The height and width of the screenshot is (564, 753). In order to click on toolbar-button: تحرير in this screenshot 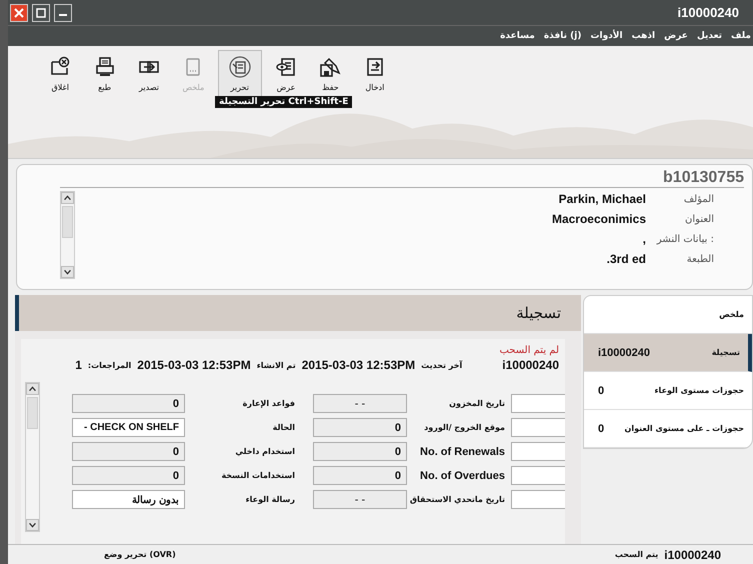, I will do `click(240, 74)`.